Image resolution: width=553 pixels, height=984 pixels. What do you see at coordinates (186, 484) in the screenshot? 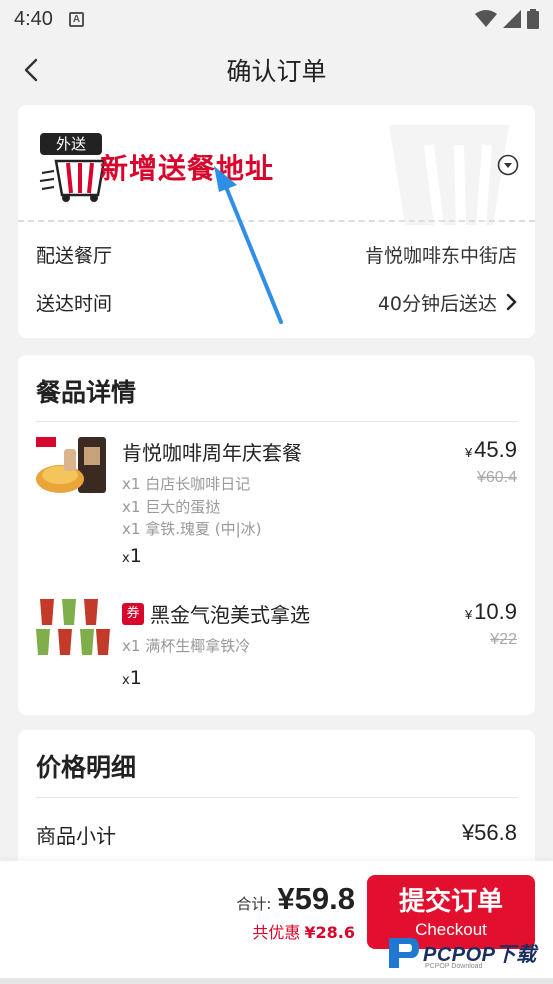
I see `product-subitem: x1 白店长咖啡日记` at bounding box center [186, 484].